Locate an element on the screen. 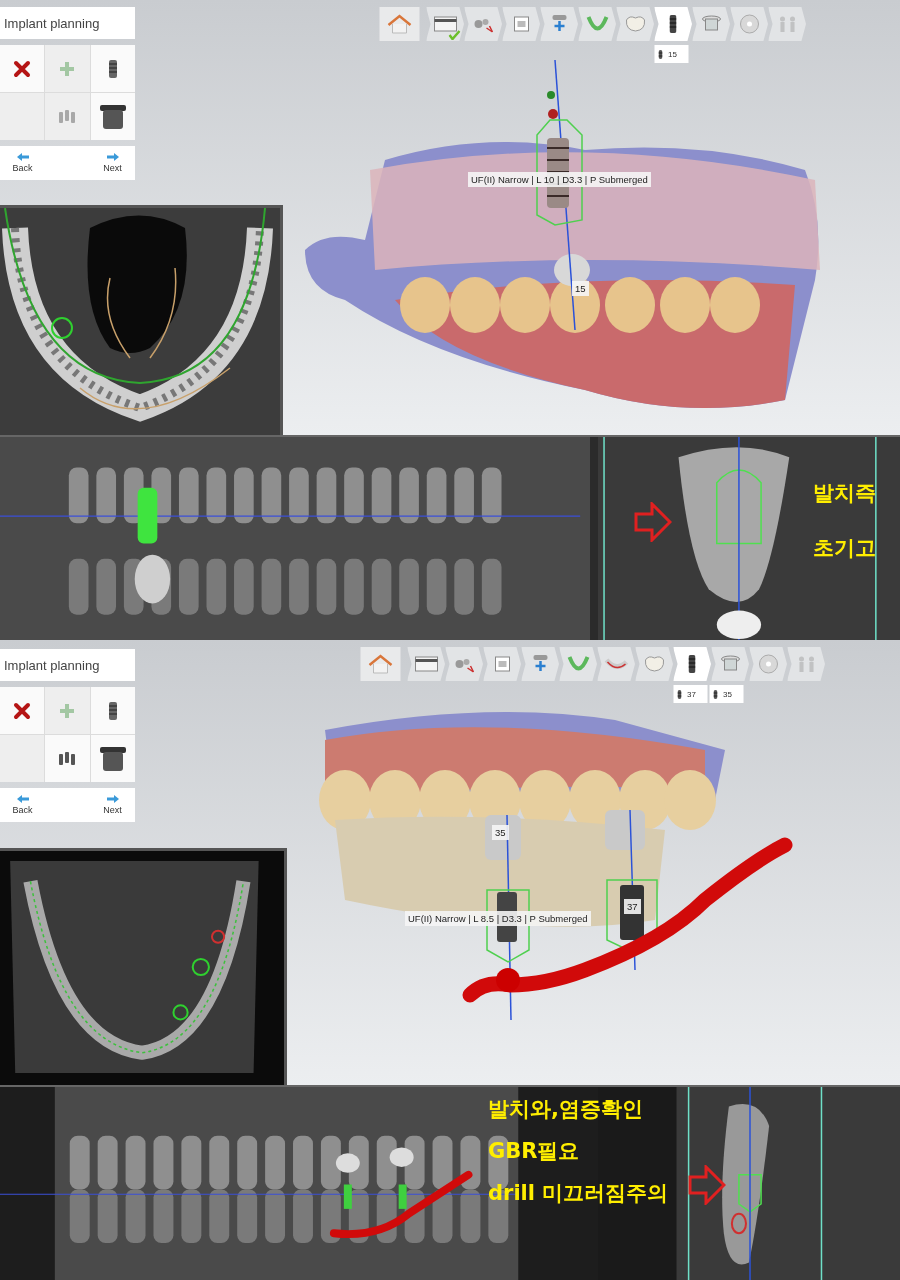 This screenshot has height=1280, width=900. implant-spec-label: UF(II) Narrow | L 8.5 | D3.3 | P Submerged is located at coordinates (498, 918).